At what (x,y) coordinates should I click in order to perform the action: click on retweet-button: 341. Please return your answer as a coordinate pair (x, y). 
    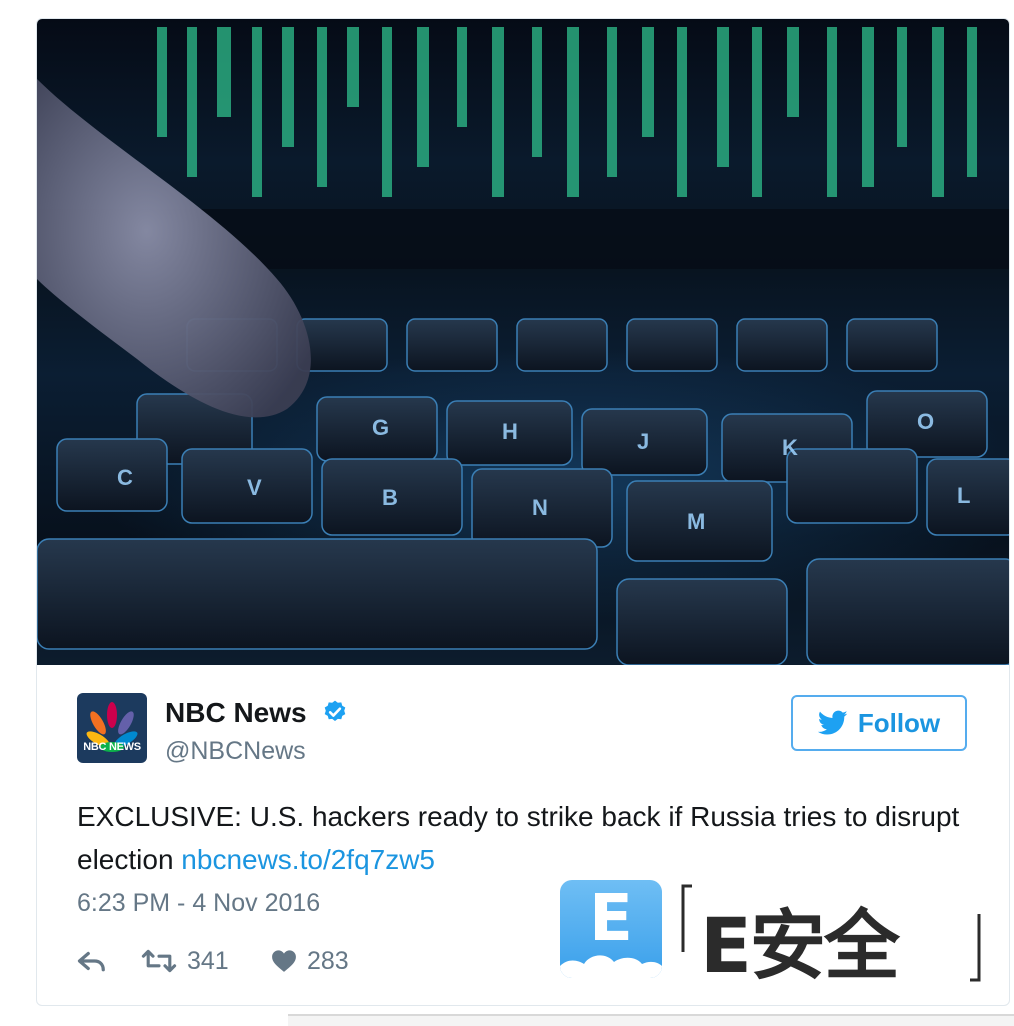
    Looking at the image, I should click on (206, 961).